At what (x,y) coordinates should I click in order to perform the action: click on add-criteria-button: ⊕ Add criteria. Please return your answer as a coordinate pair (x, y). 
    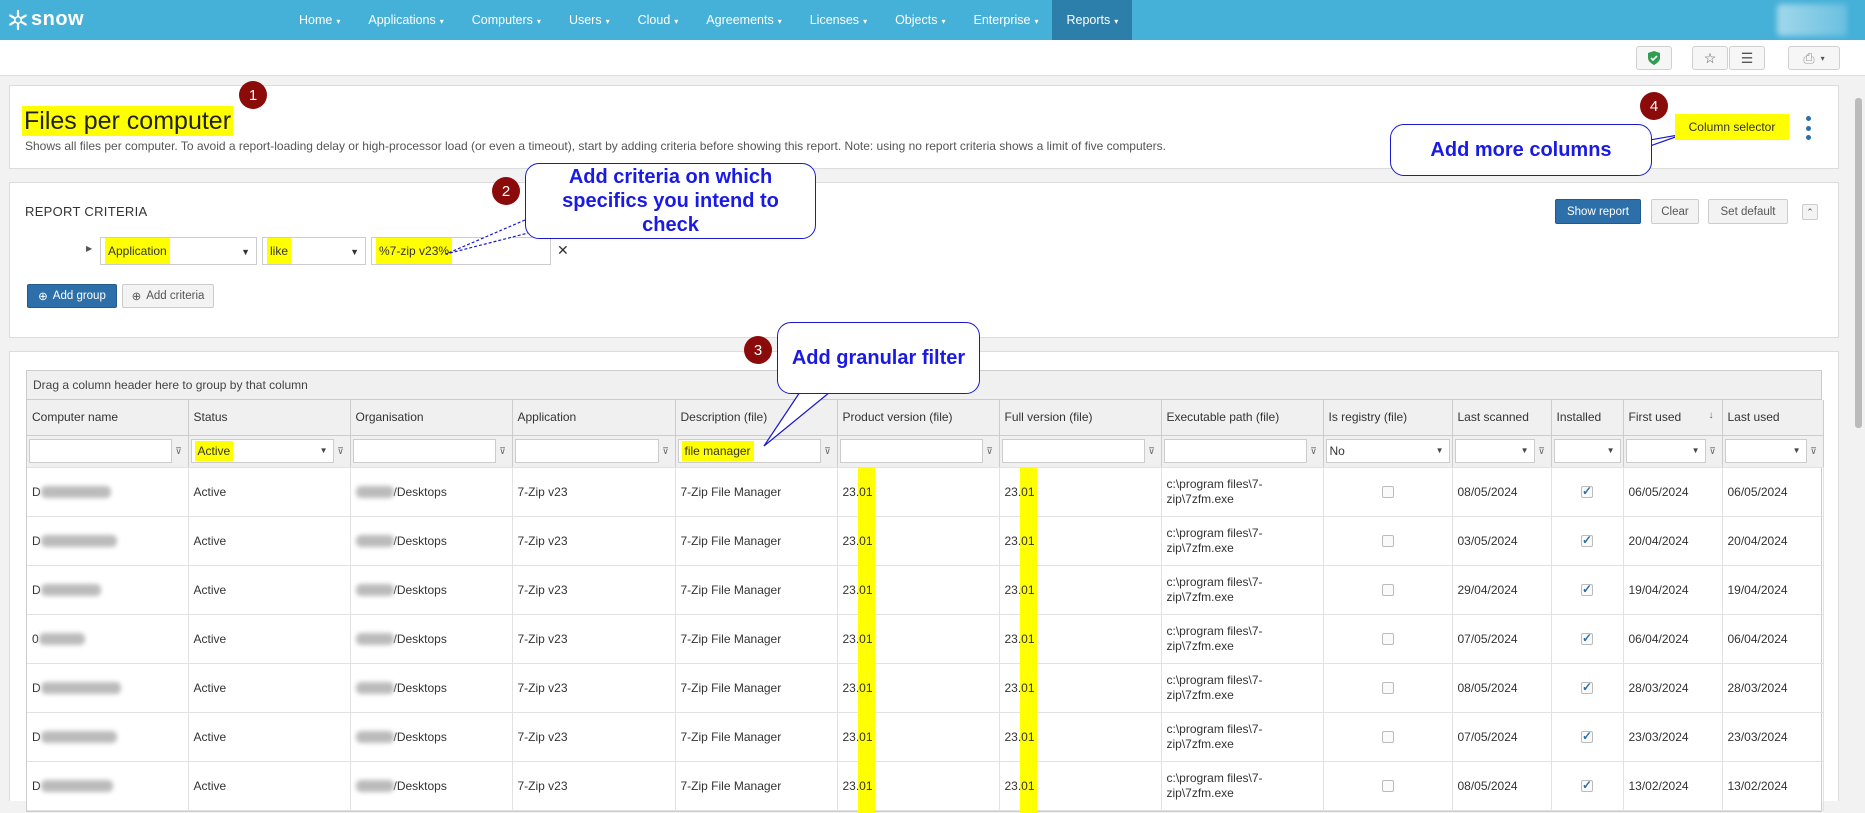
    Looking at the image, I should click on (168, 296).